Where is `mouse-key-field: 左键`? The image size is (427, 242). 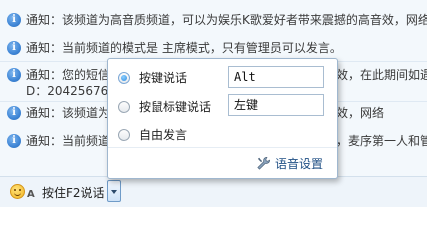 mouse-key-field: 左键 is located at coordinates (276, 105).